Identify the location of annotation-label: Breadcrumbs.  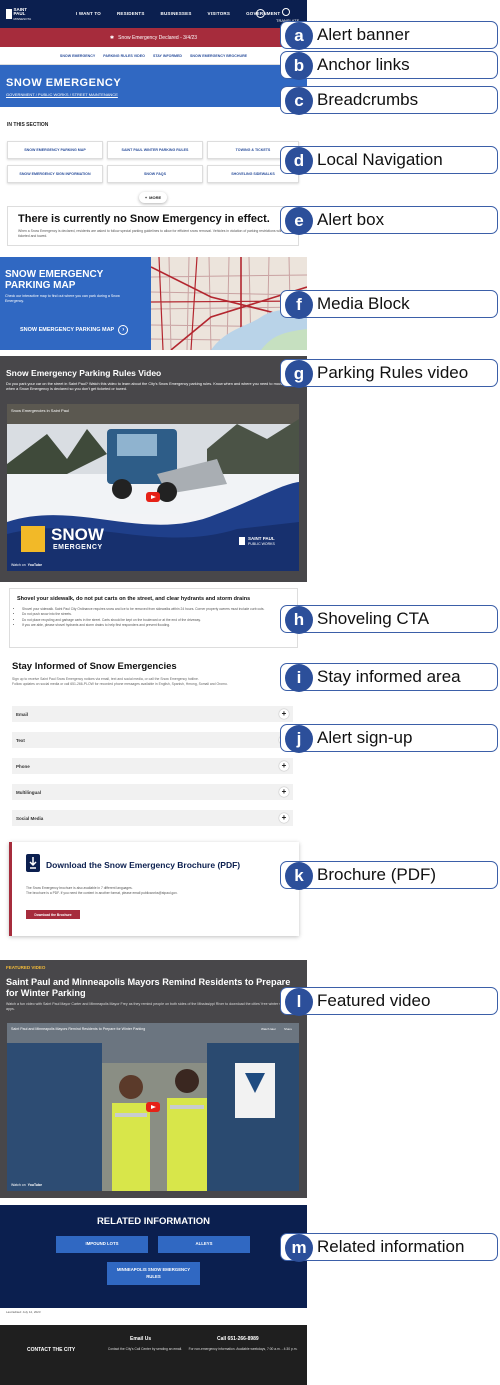
(368, 99).